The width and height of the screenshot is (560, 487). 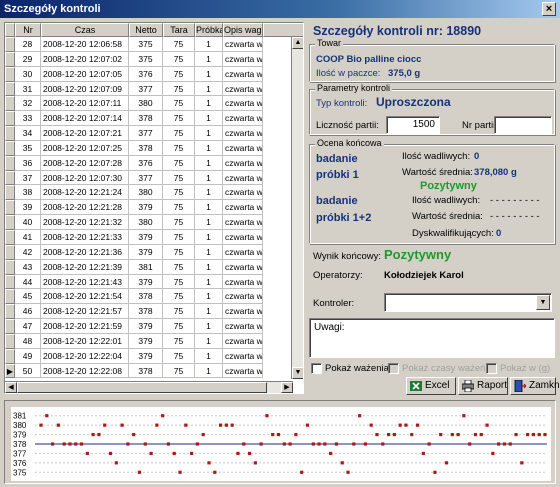 I want to click on table-row: 422008-12-20 12:21:36379751czwarta wa, so click(x=149, y=252).